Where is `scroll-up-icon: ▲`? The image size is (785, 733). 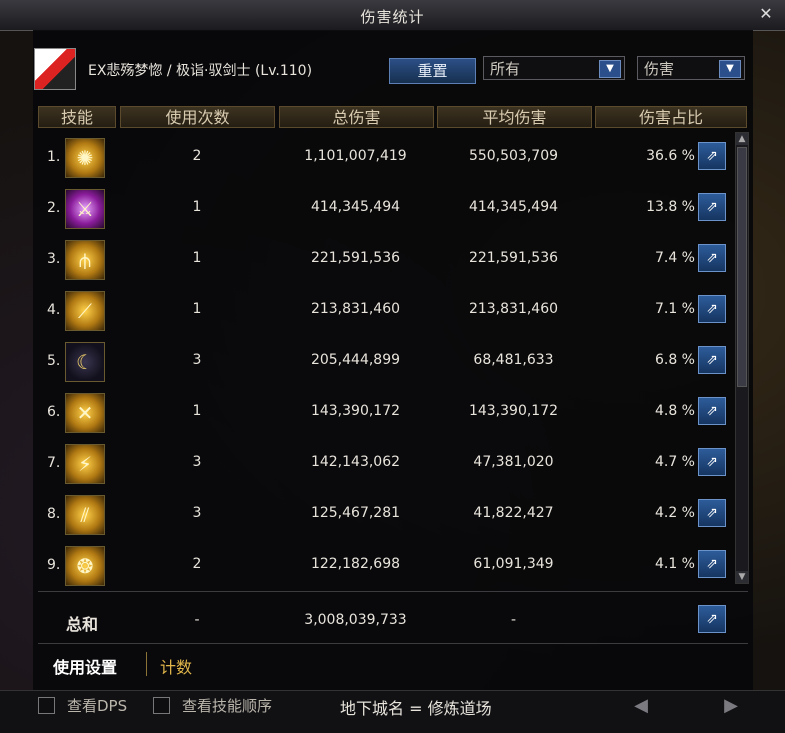
scroll-up-icon: ▲ is located at coordinates (742, 139).